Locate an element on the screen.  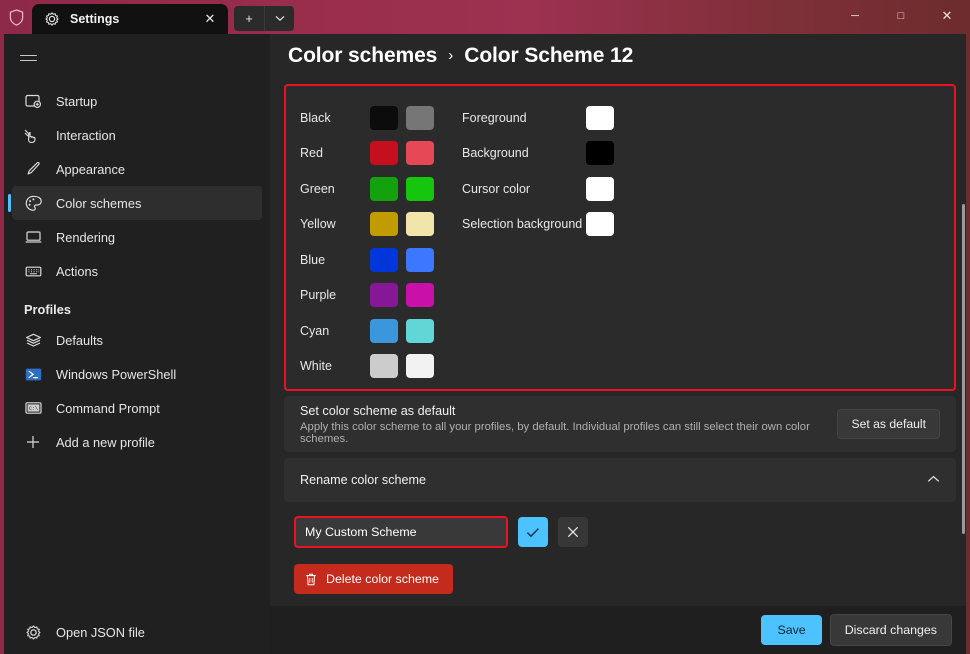
sidebar-item-actions: Actions is located at coordinates (137, 271).